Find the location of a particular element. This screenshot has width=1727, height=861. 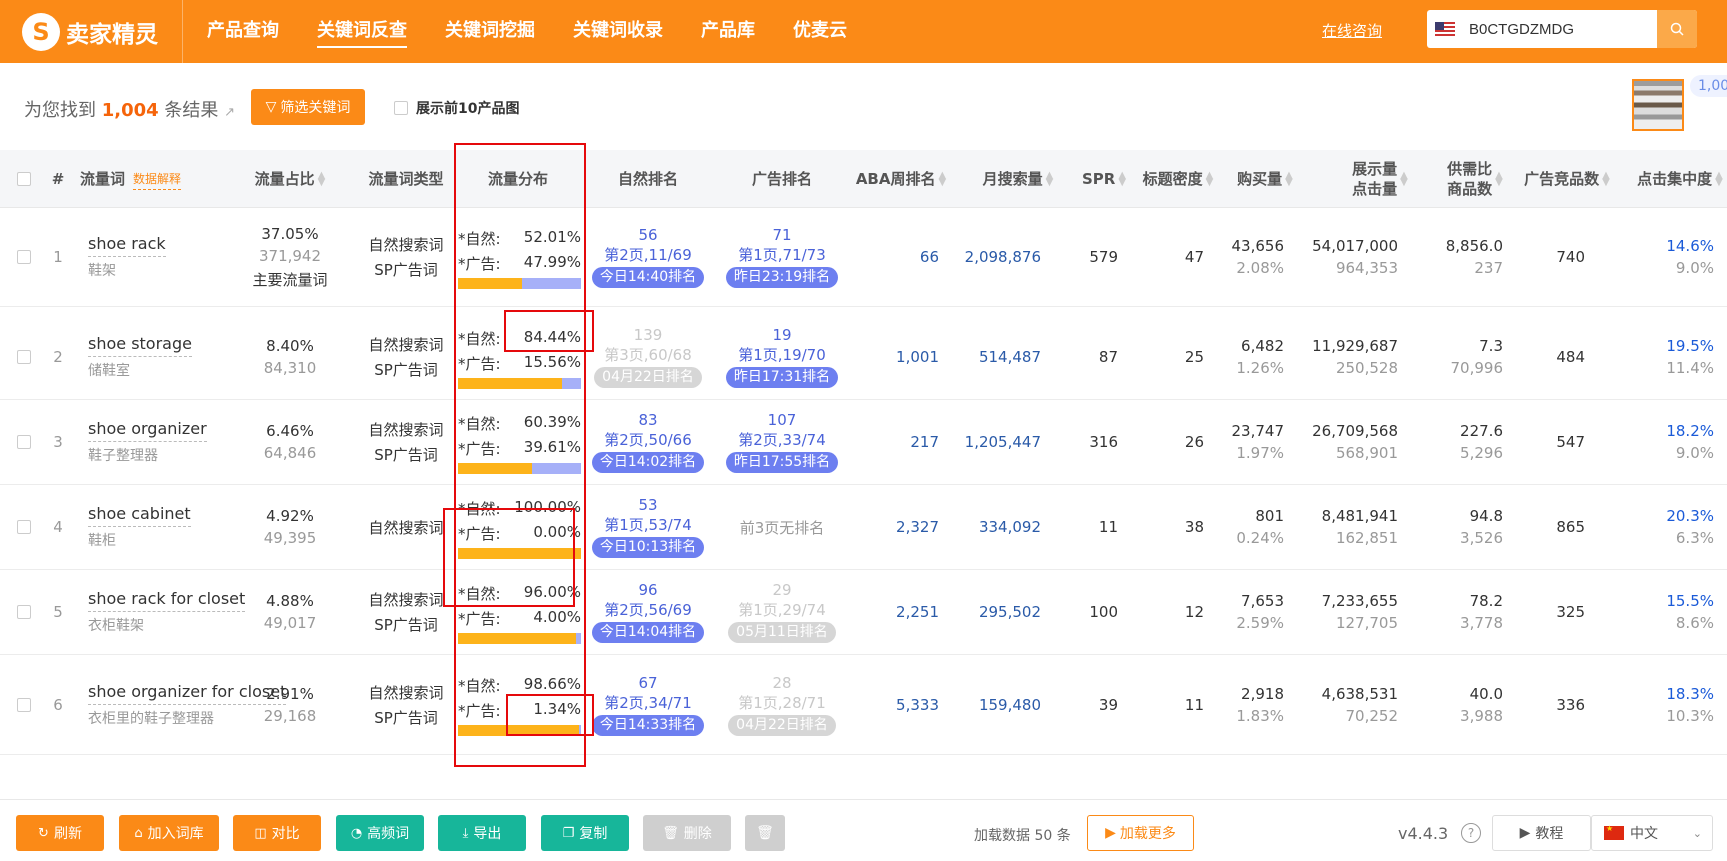

nav-item: 关键词挖掘 is located at coordinates (490, 32).